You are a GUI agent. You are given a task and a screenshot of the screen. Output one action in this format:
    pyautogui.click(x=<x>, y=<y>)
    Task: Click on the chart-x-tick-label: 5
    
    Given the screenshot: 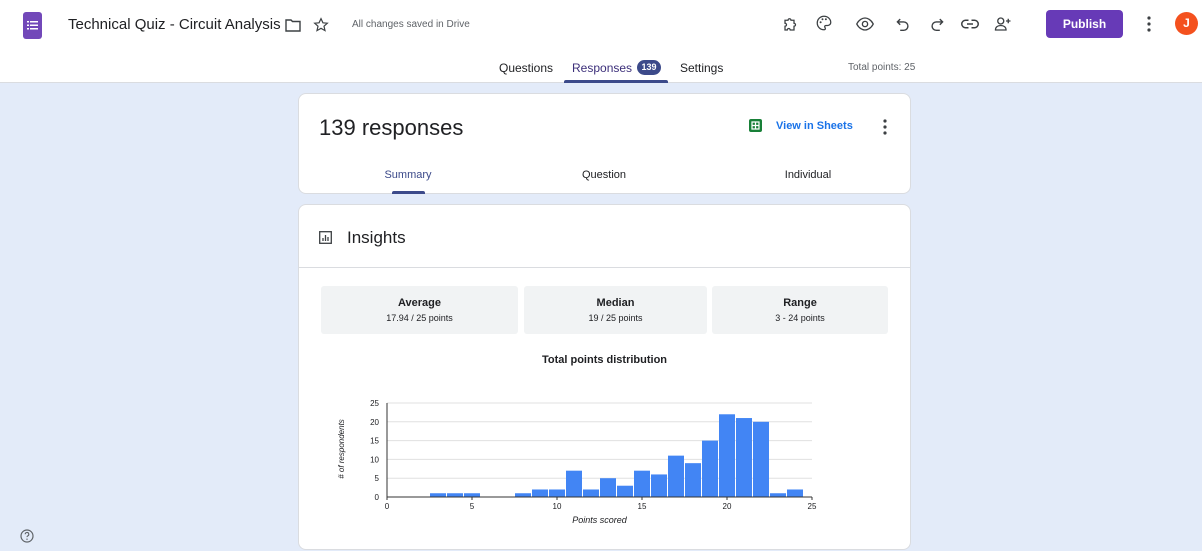 What is the action you would take?
    pyautogui.click(x=472, y=506)
    